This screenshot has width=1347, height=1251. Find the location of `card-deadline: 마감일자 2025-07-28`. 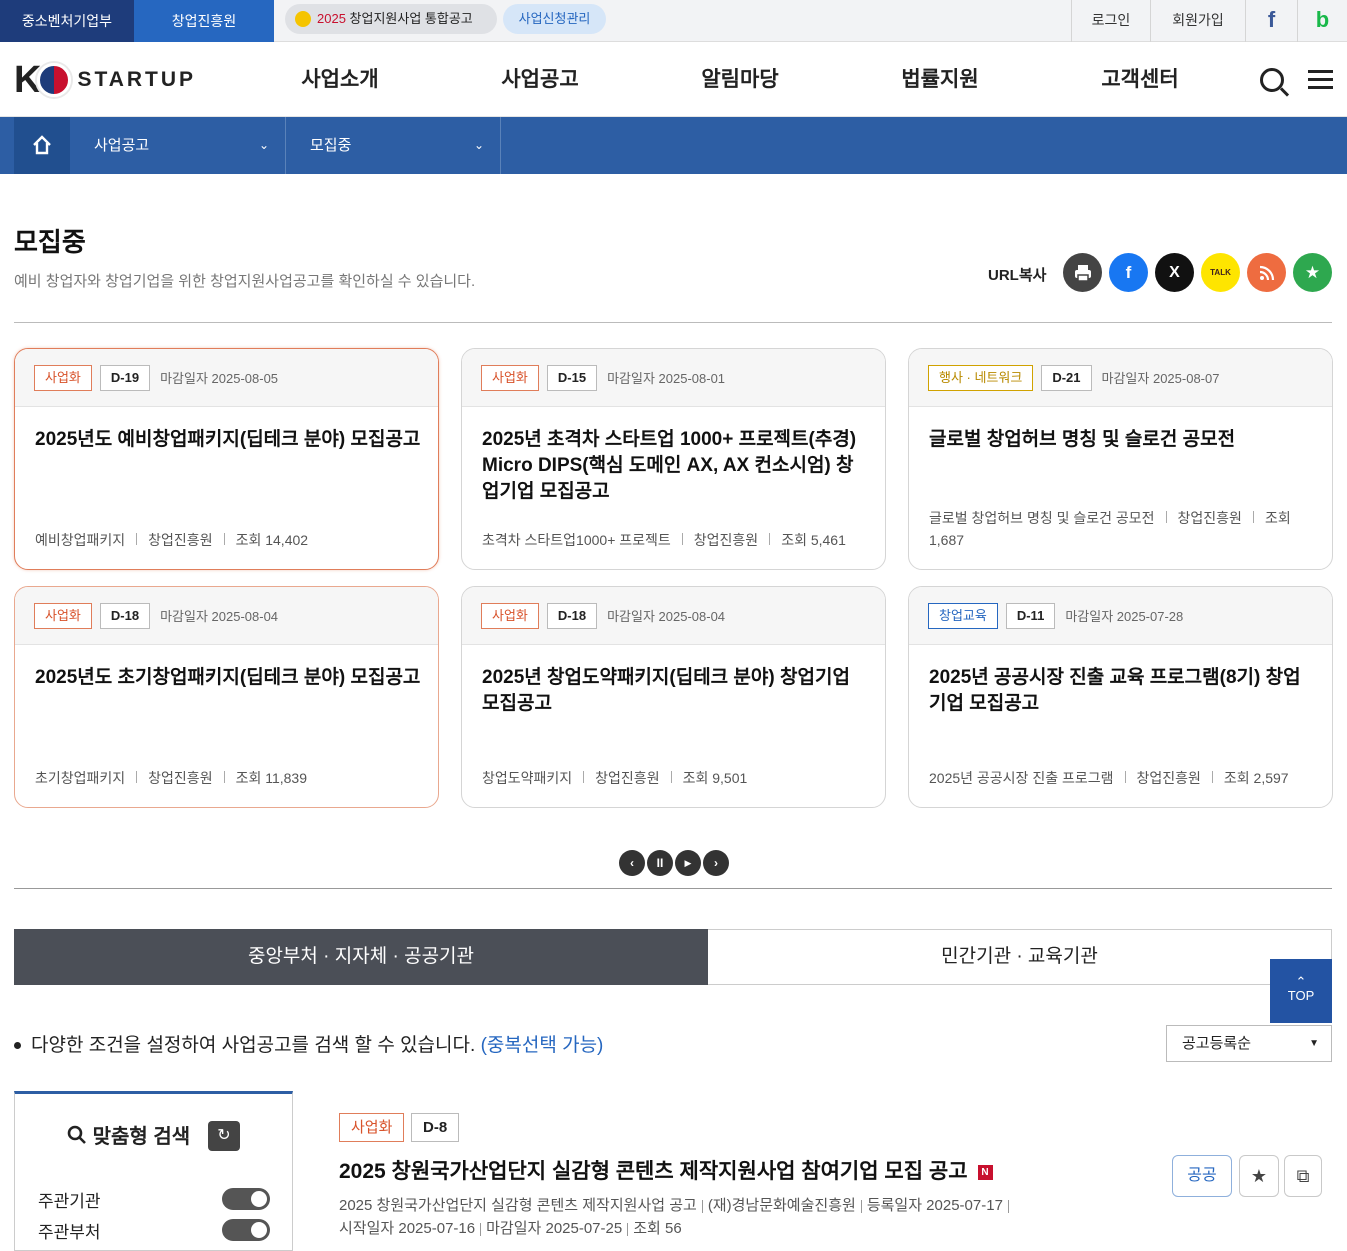

card-deadline: 마감일자 2025-07-28 is located at coordinates (1124, 616).